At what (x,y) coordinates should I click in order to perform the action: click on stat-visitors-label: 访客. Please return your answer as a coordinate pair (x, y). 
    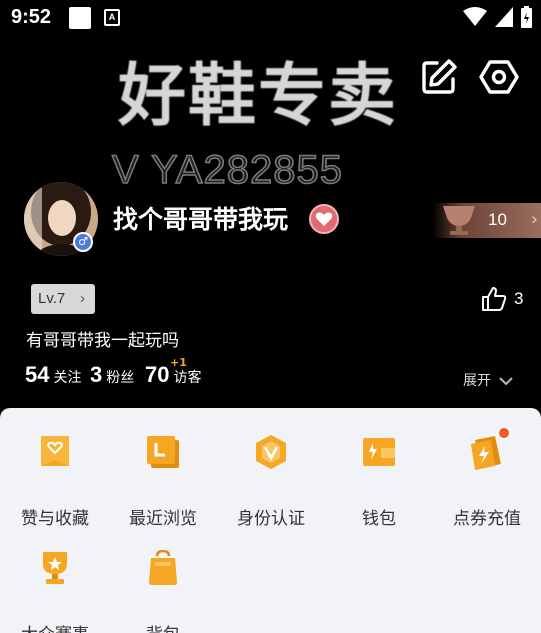
    Looking at the image, I should click on (187, 378).